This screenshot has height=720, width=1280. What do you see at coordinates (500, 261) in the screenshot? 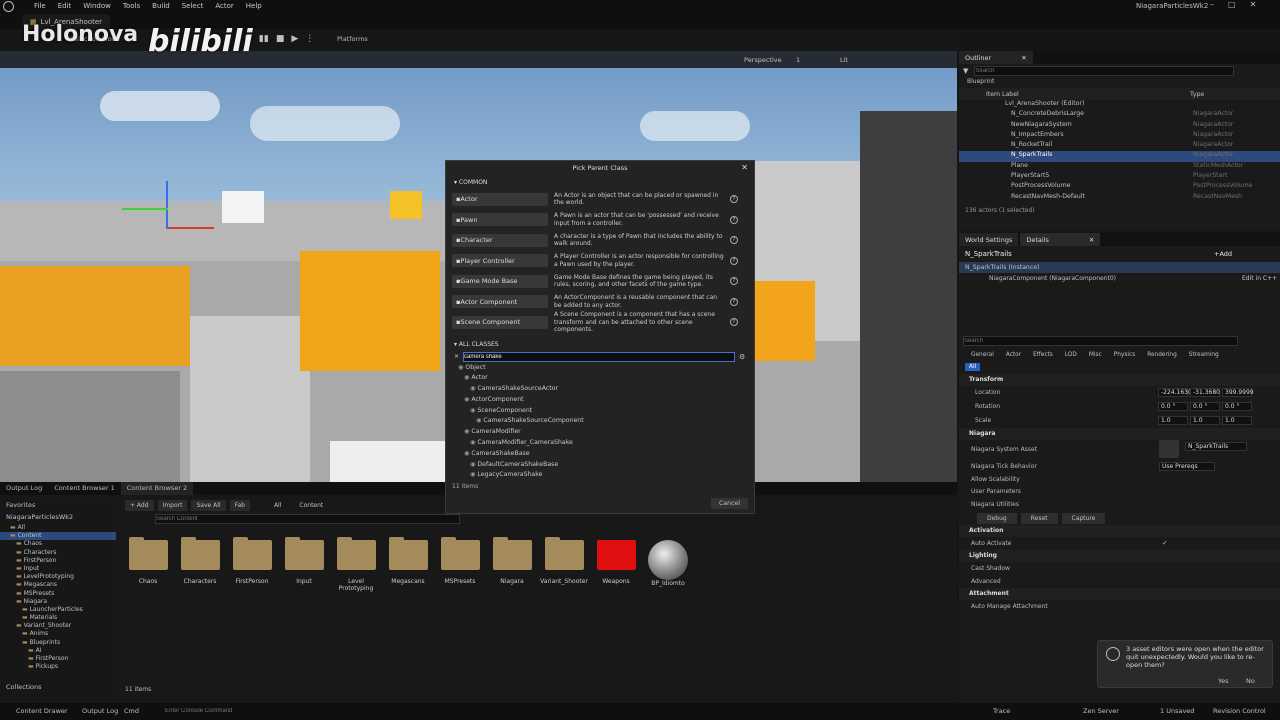
I see `class-button-player-controller: ▪ Player Controller` at bounding box center [500, 261].